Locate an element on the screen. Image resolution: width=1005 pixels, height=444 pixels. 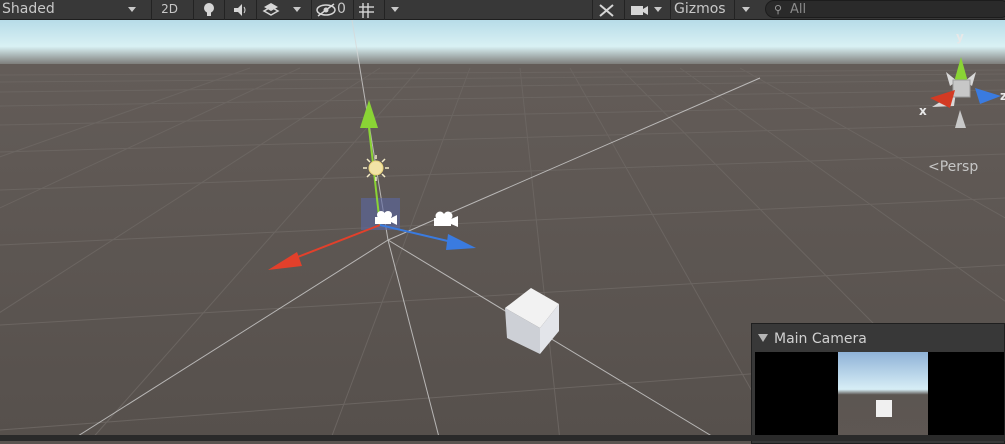
preview-cube is located at coordinates (884, 408).